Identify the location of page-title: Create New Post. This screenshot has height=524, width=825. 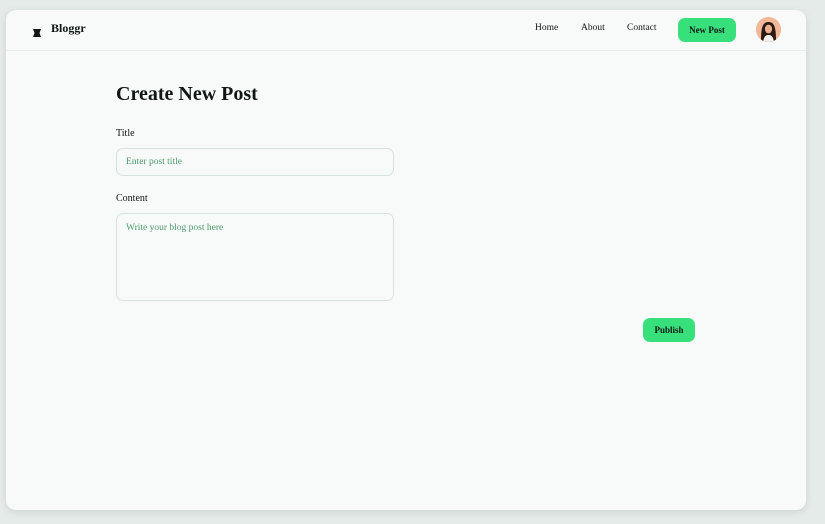
(187, 94).